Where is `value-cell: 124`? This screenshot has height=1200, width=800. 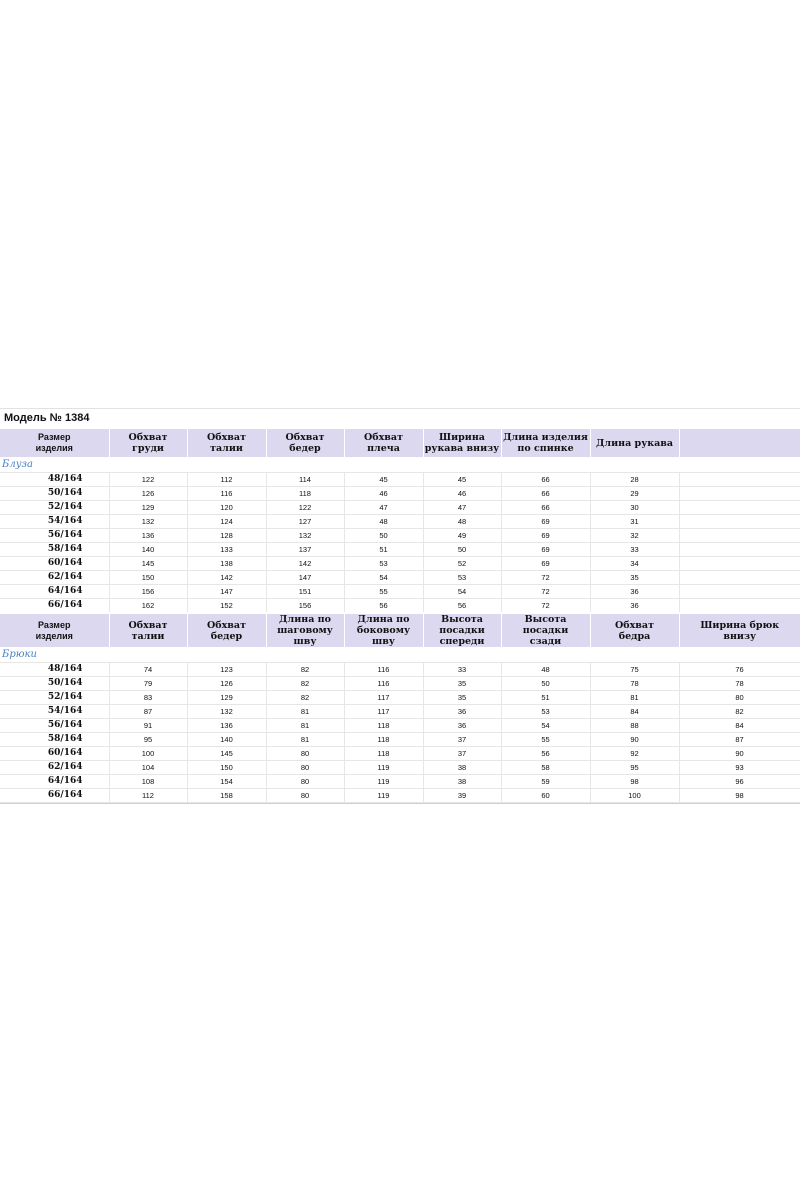 value-cell: 124 is located at coordinates (227, 521).